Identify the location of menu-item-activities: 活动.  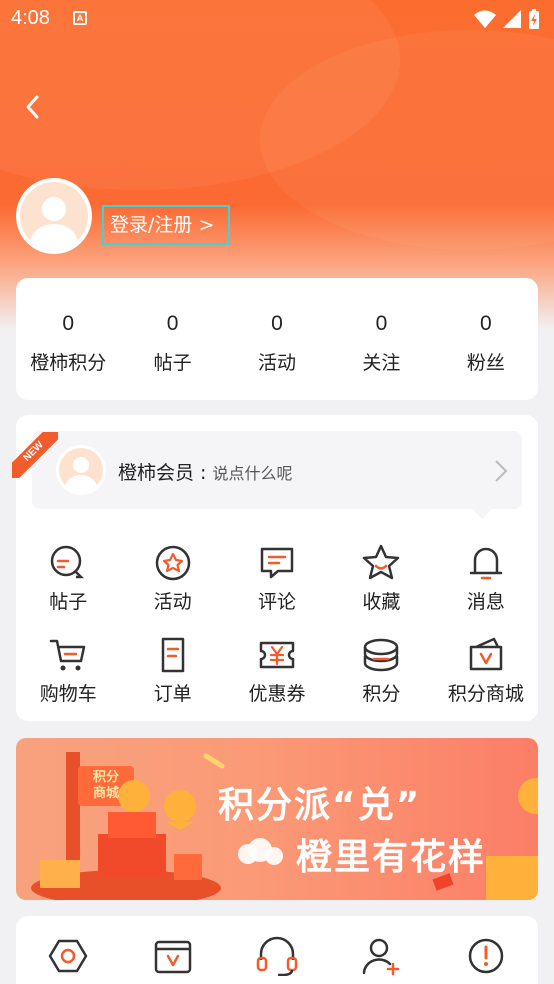
(172, 589).